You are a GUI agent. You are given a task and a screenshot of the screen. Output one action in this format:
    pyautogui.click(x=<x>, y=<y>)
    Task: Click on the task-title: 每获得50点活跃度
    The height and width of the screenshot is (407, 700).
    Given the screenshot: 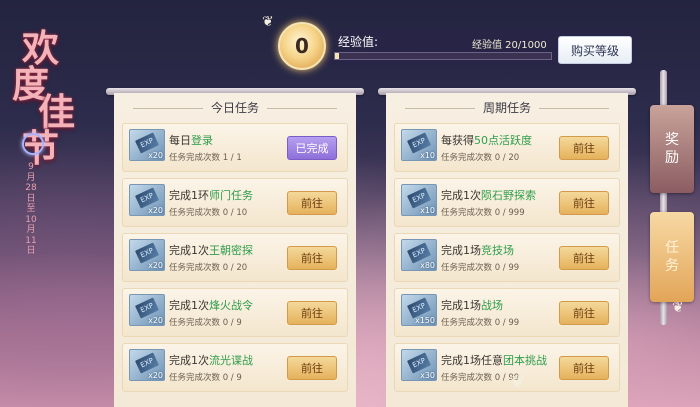 What is the action you would take?
    pyautogui.click(x=486, y=140)
    